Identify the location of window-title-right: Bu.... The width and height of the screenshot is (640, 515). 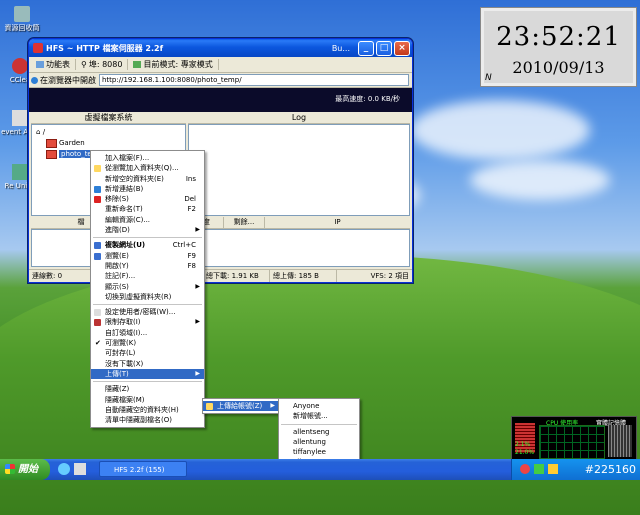
(340, 48).